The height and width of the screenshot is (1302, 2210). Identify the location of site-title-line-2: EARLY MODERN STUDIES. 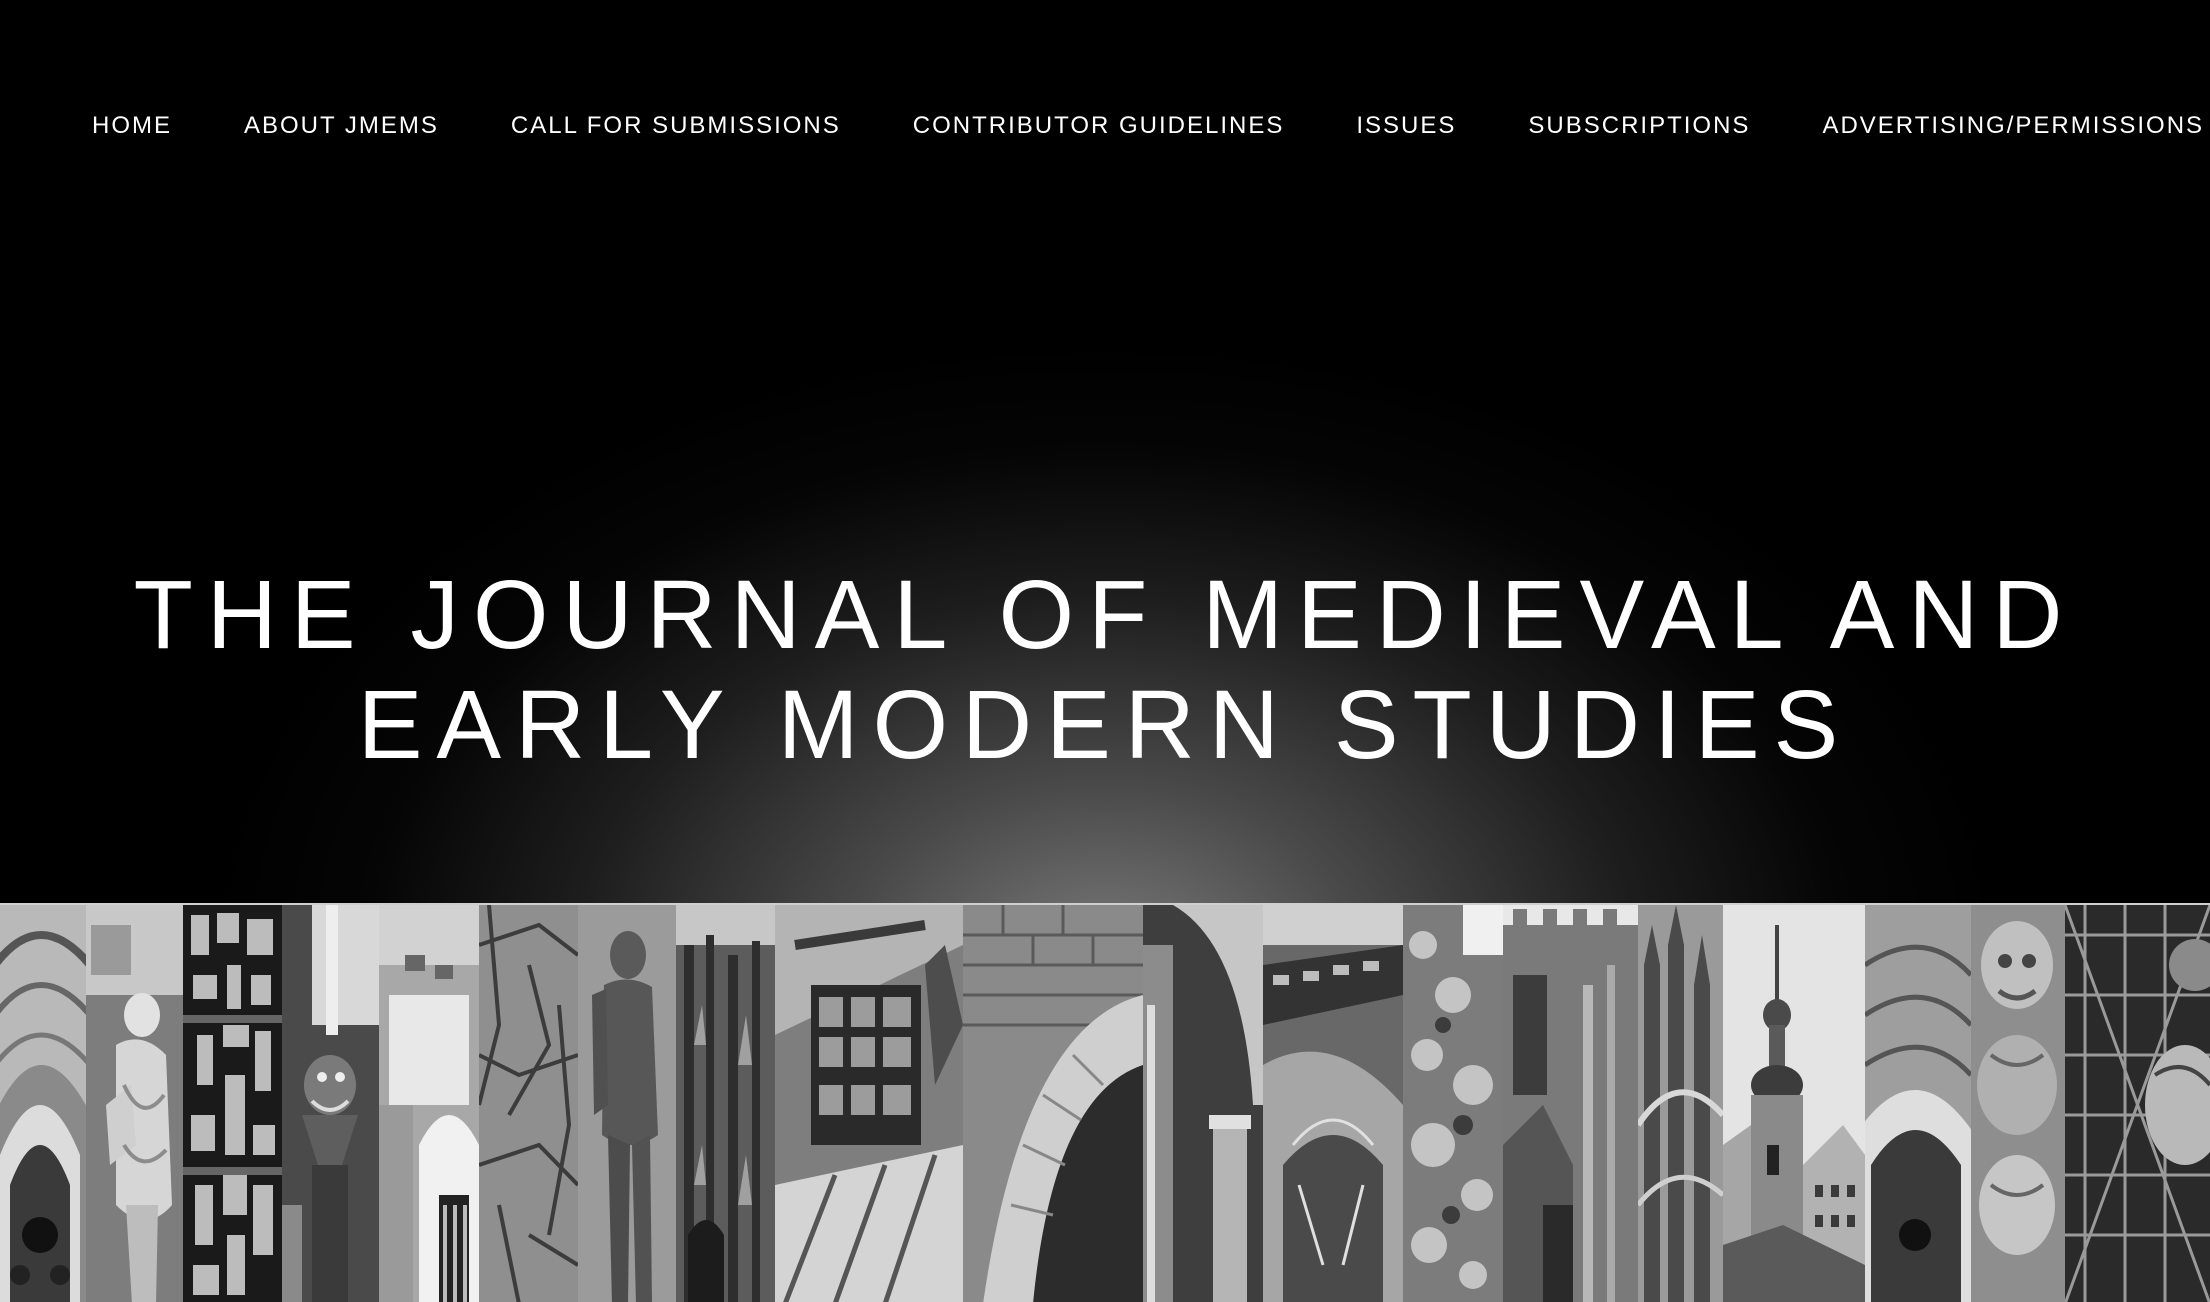
(1105, 724).